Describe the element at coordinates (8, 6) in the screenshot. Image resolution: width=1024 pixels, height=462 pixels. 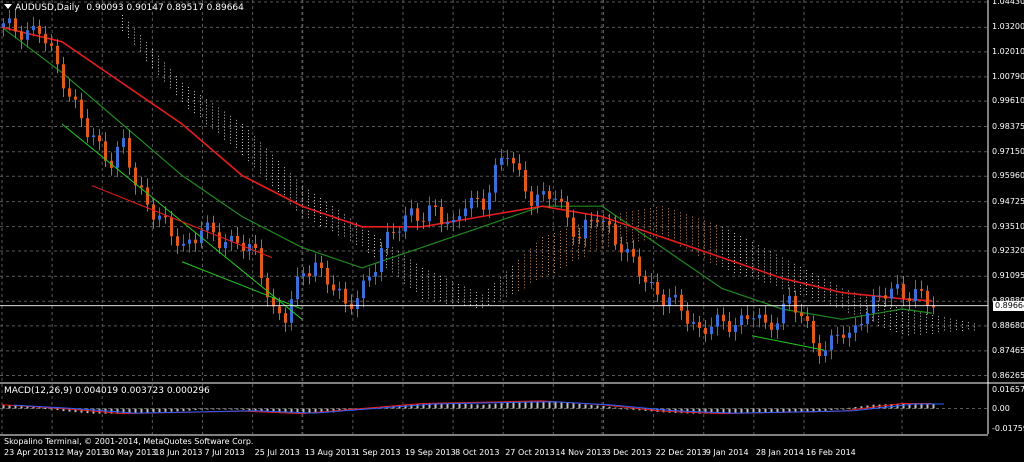
I see `dropdown-arrow-icon` at that location.